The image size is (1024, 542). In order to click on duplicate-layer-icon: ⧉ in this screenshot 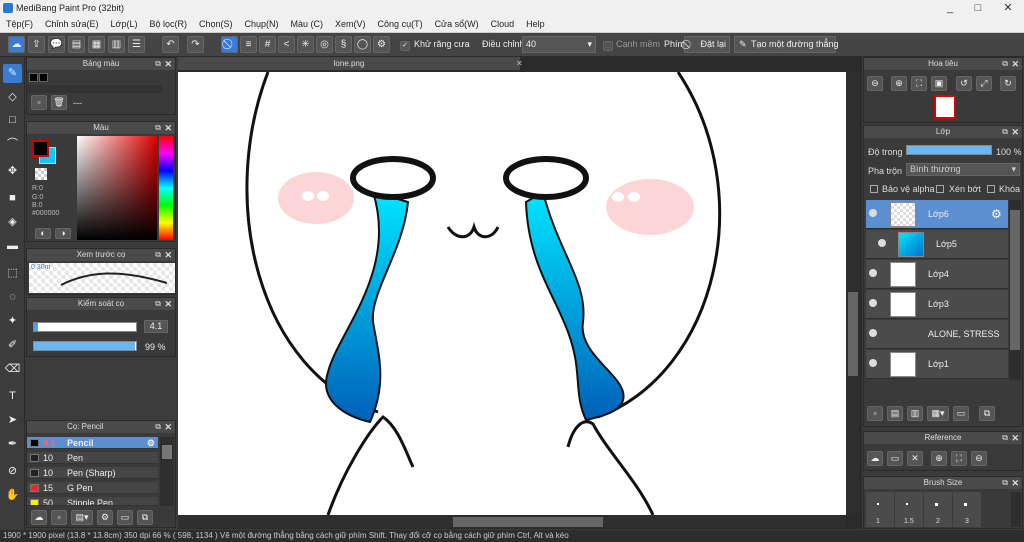, I will do `click(987, 413)`.